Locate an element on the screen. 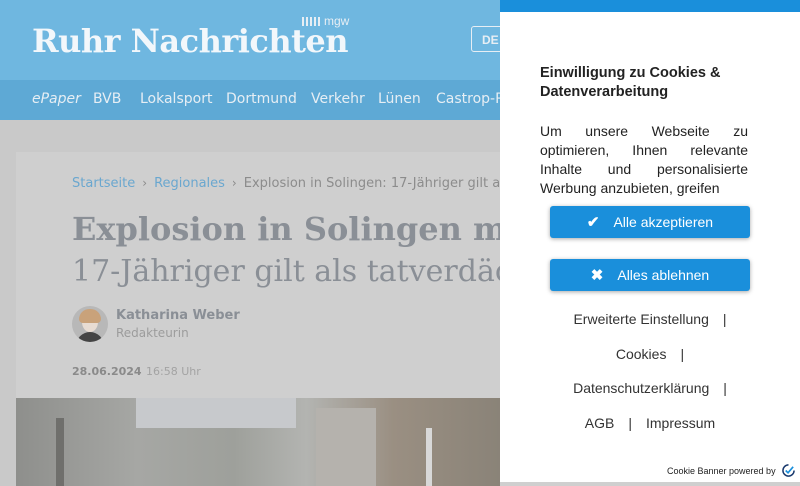  nav-item-epaper: ePaper is located at coordinates (56, 99).